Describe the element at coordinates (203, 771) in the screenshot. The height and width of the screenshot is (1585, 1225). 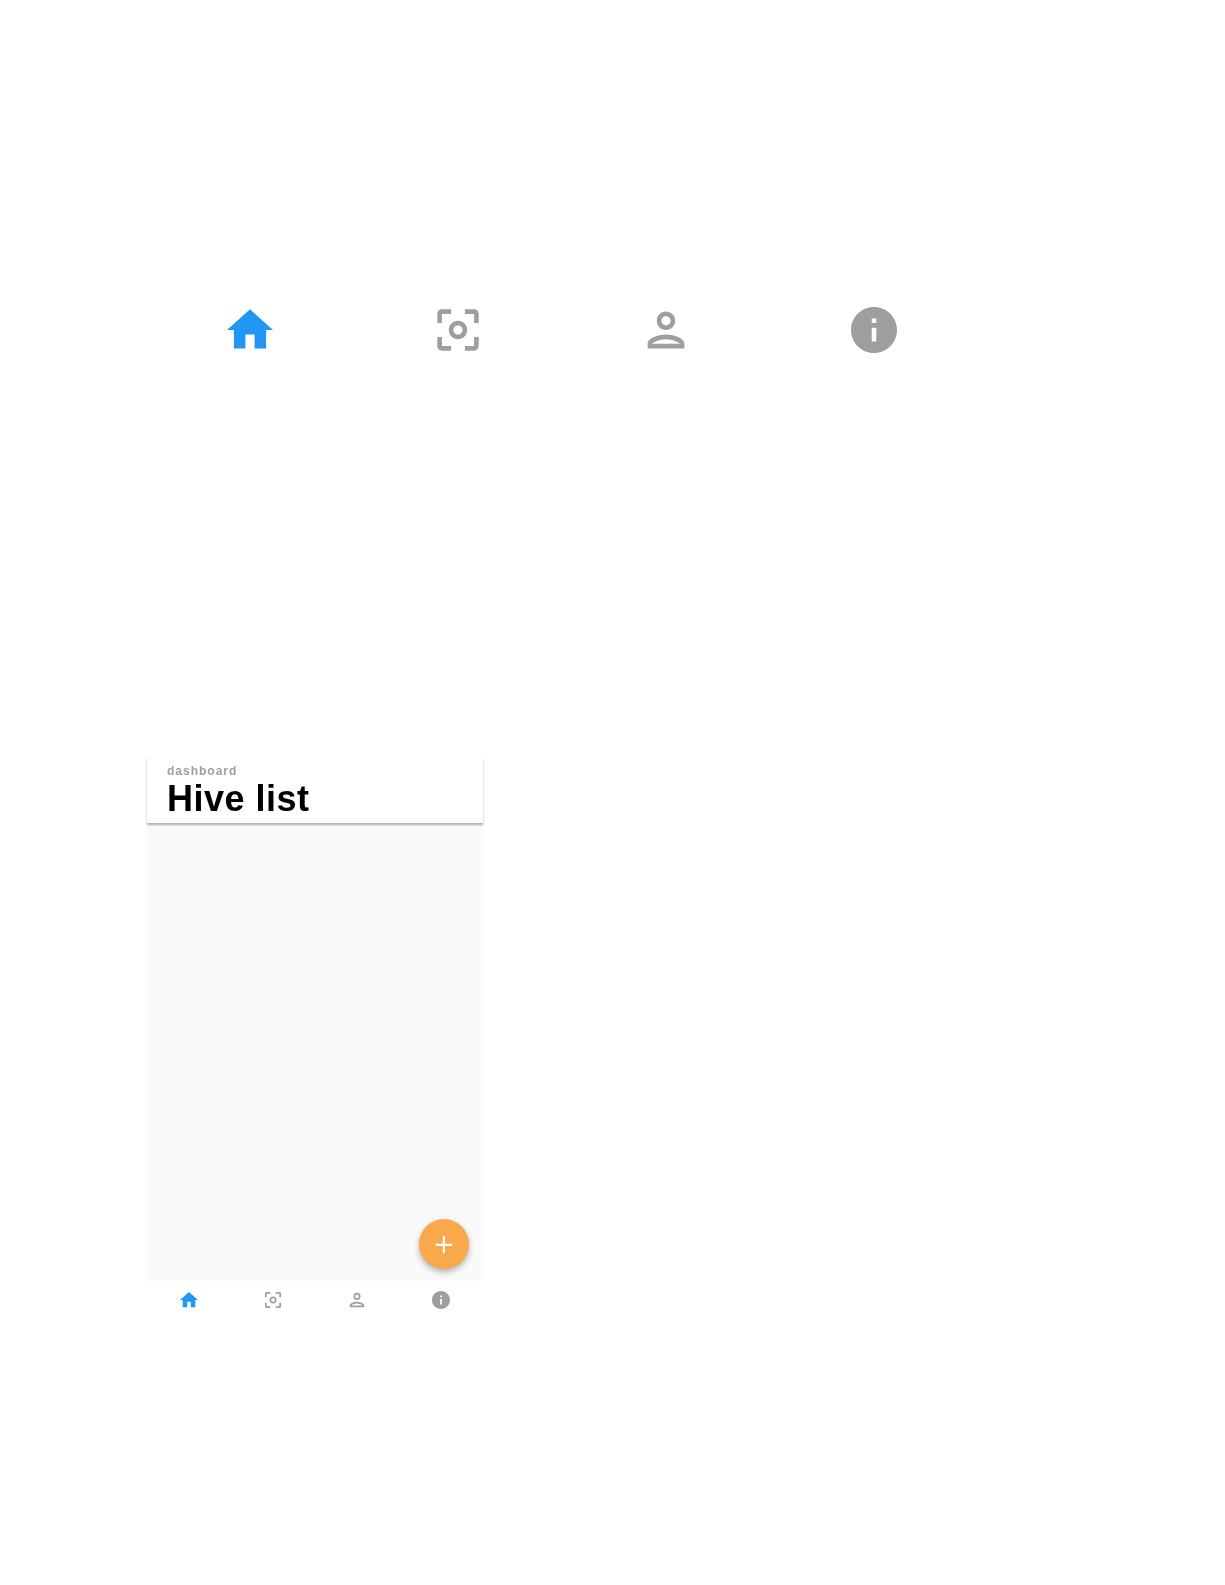
I see `header-subtitle: dashboard` at that location.